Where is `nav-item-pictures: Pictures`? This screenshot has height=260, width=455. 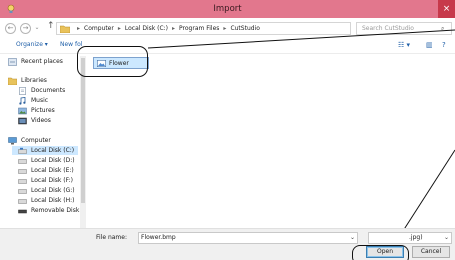
nav-item-pictures: Pictures is located at coordinates (36, 110).